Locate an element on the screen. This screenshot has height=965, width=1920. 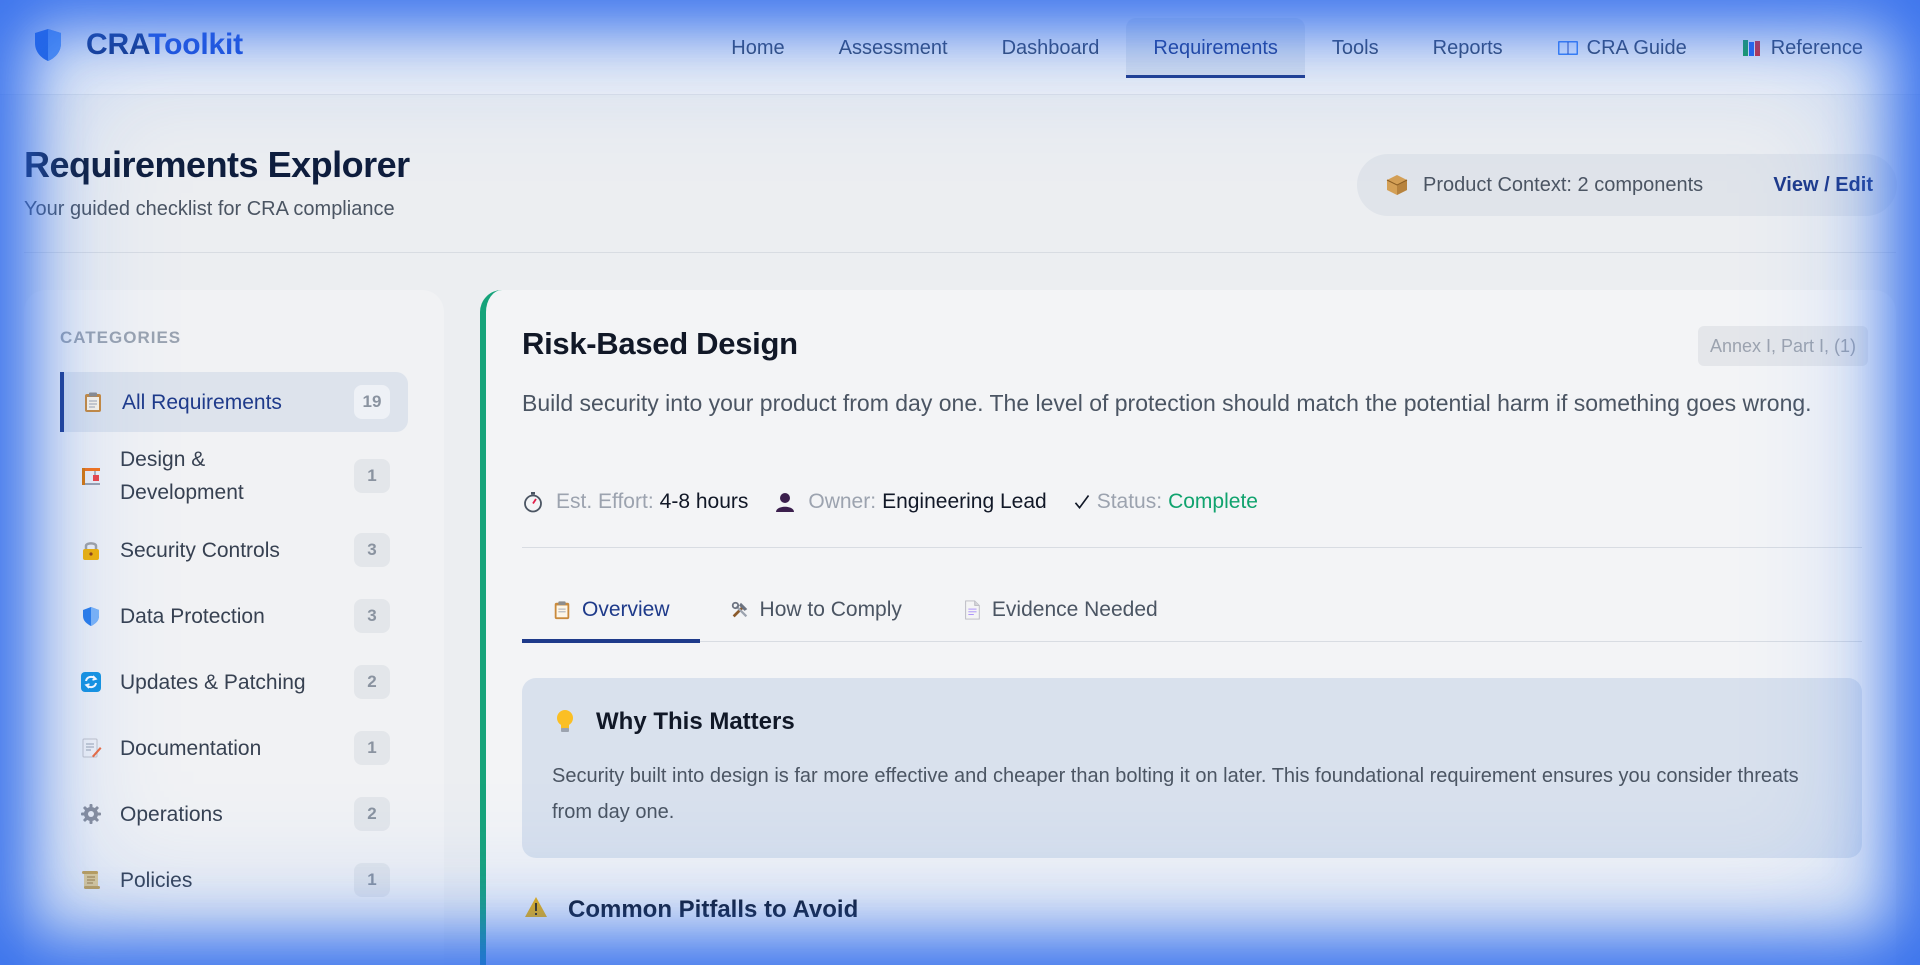
nav-cra-guide: CRA Guide is located at coordinates (1622, 48).